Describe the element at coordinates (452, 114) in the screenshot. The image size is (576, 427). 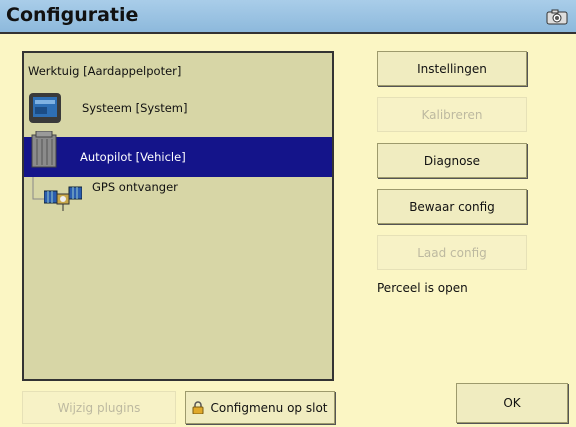
I see `kalibreren-button: Kalibreren` at that location.